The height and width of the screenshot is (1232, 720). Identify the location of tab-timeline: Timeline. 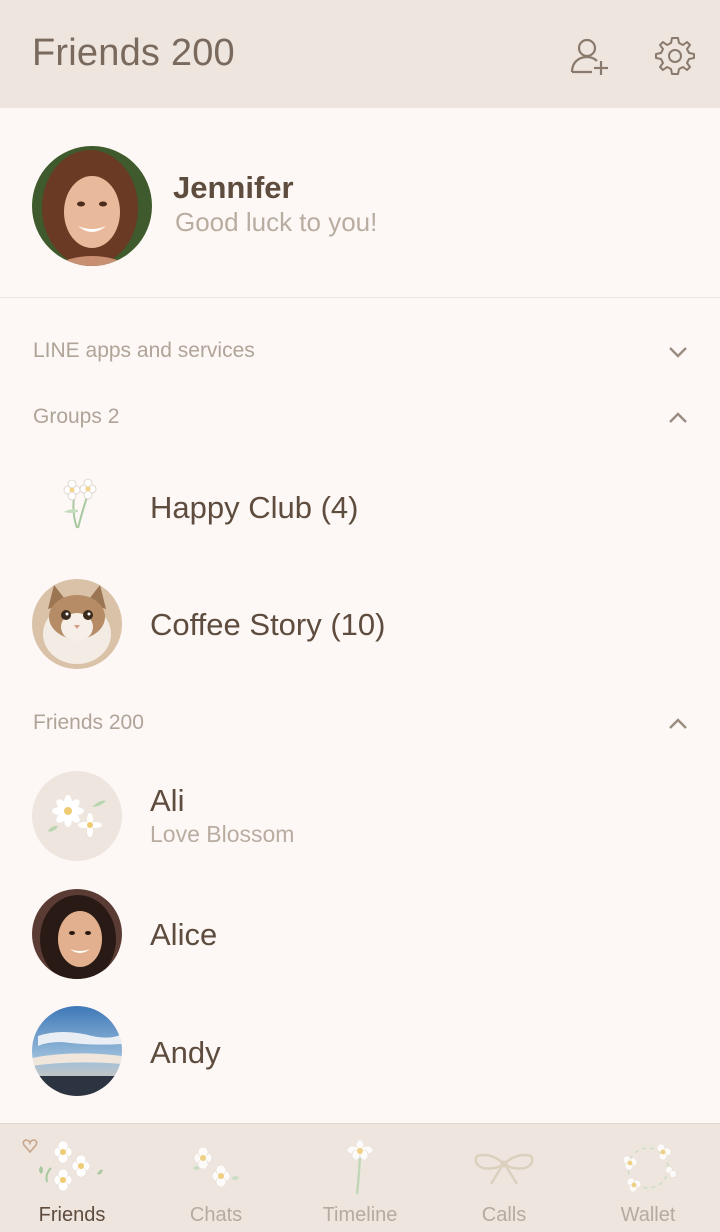
(360, 1178).